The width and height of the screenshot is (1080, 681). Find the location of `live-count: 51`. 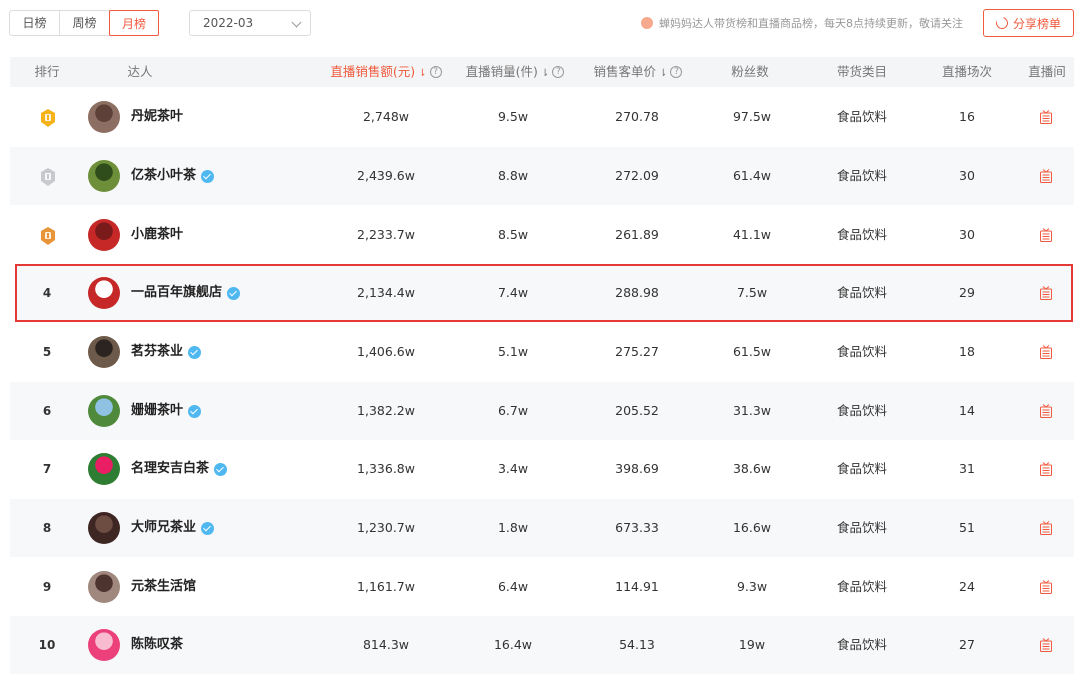

live-count: 51 is located at coordinates (967, 527).